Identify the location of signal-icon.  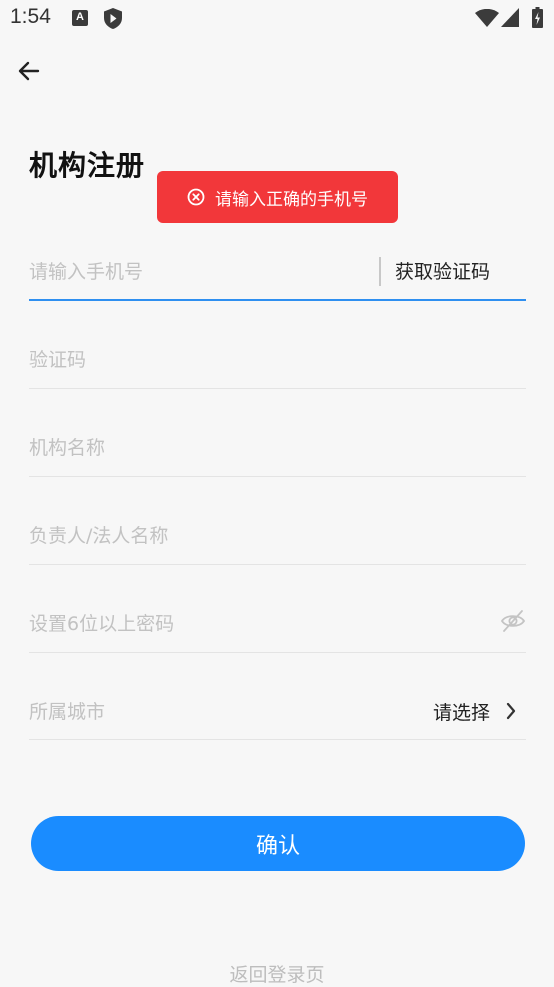
(510, 17).